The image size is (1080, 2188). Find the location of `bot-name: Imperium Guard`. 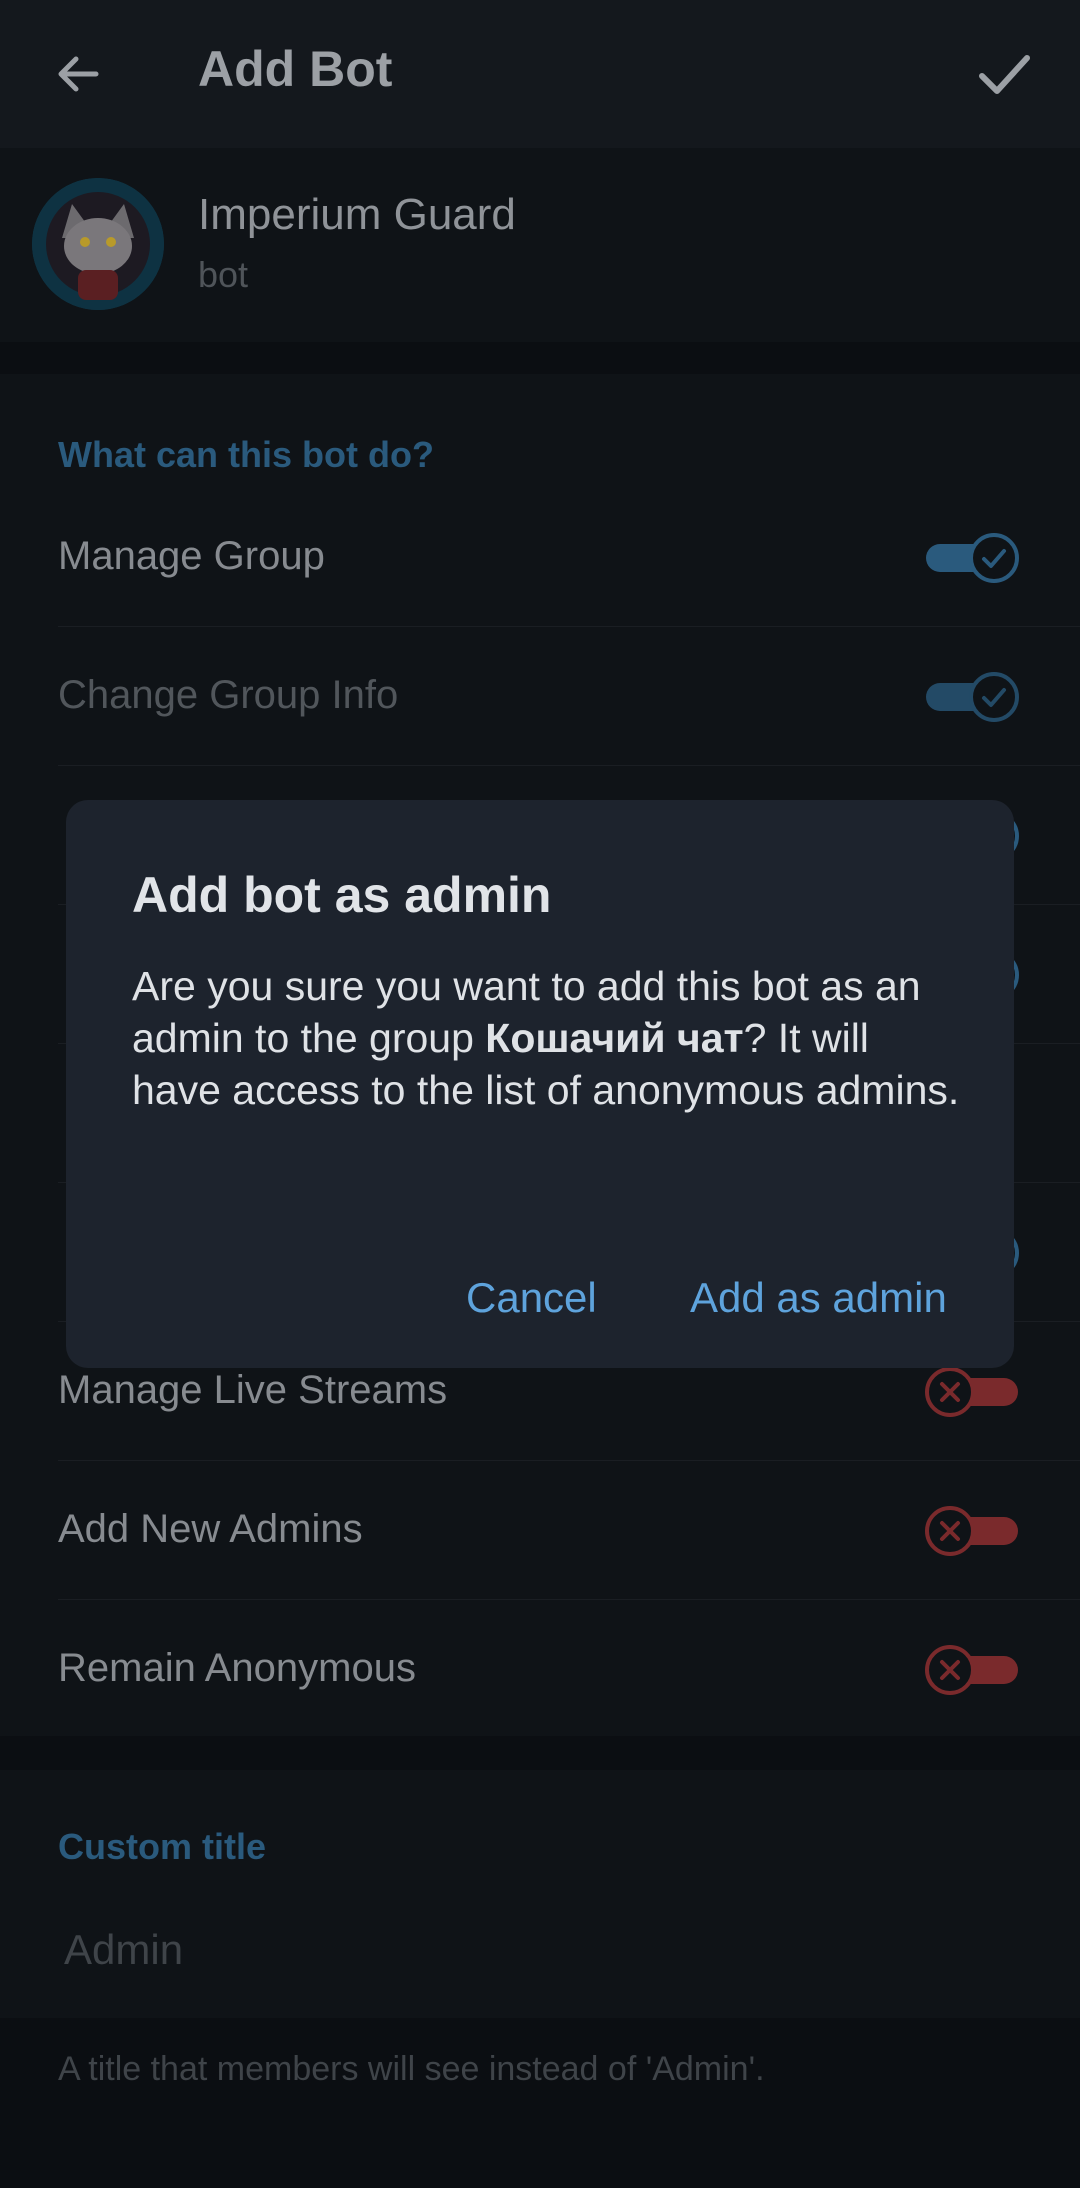

bot-name: Imperium Guard is located at coordinates (357, 214).